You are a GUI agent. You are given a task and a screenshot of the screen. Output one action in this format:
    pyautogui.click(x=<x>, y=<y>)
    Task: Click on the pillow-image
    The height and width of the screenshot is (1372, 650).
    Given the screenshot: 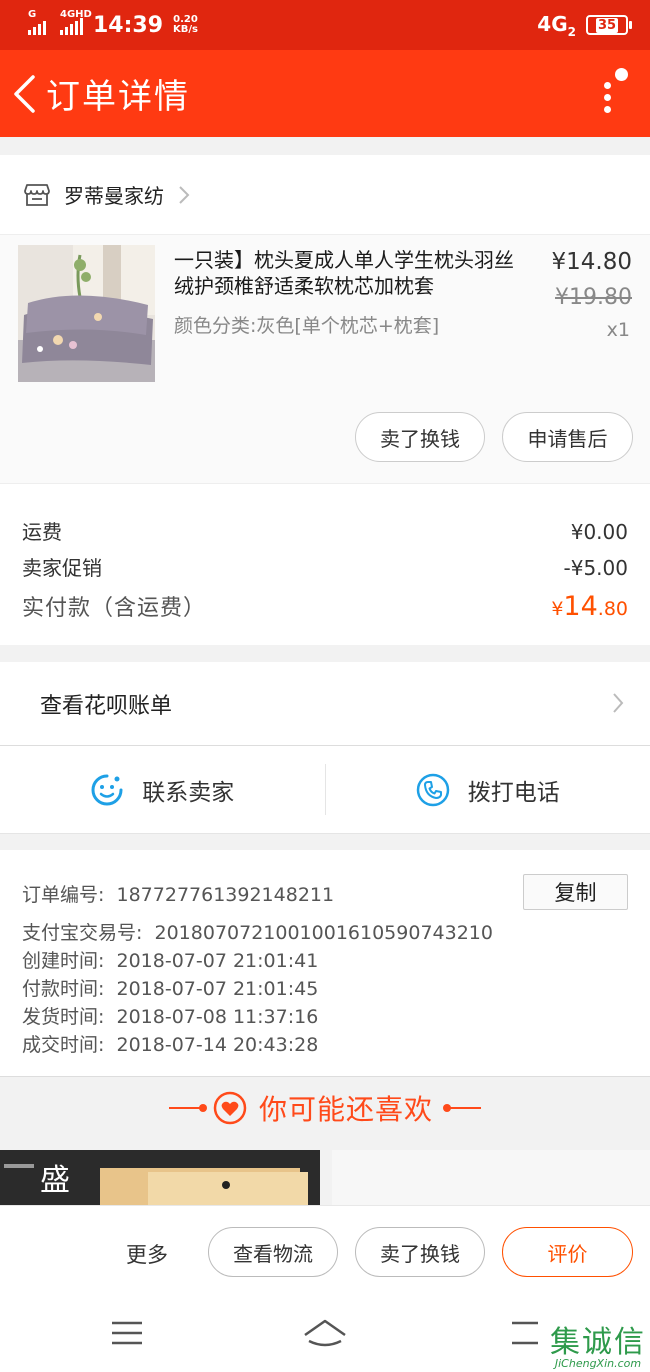 What is the action you would take?
    pyautogui.click(x=86, y=313)
    